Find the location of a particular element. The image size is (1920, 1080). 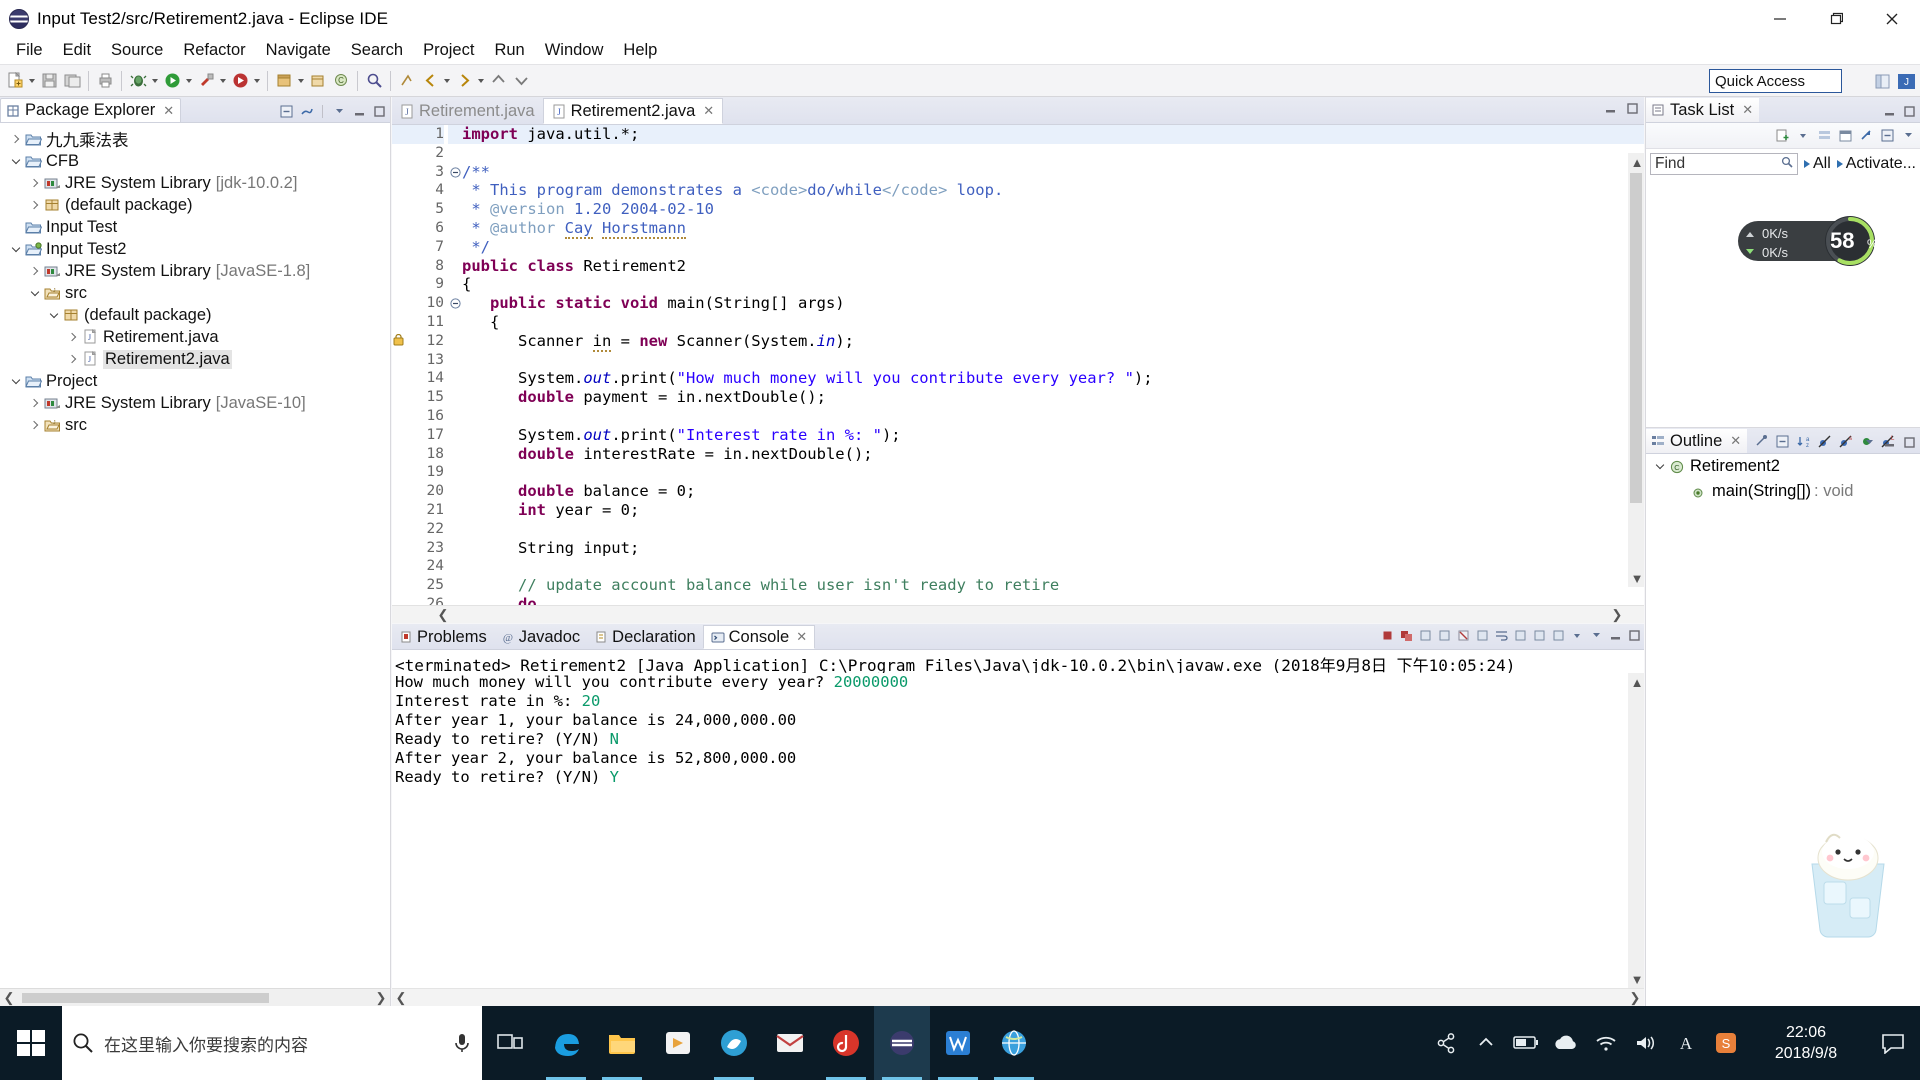

perspective-java-icon: J is located at coordinates (1906, 81).